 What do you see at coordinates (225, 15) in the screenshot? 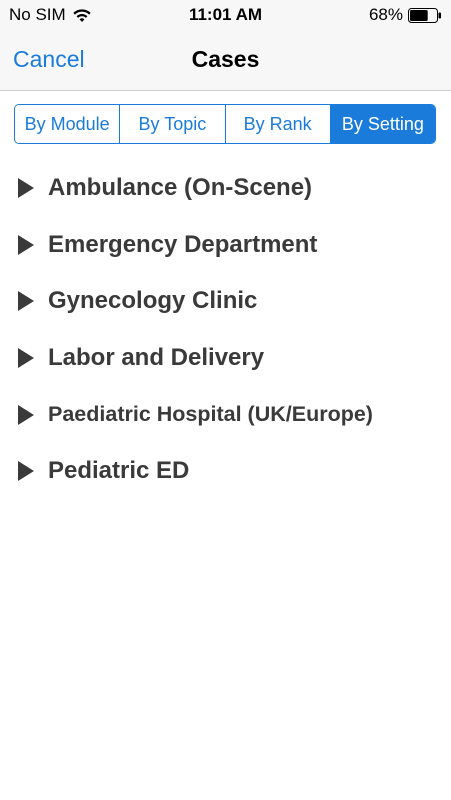
I see `status-bar: No SIM 11:01 AM 68%` at bounding box center [225, 15].